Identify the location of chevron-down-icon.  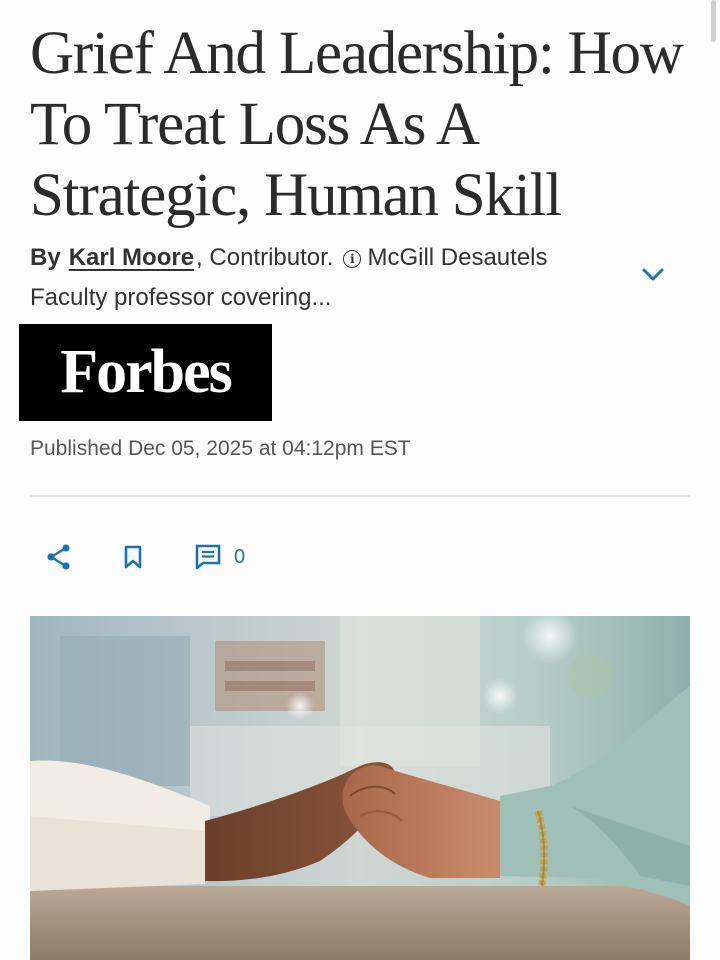
(653, 274).